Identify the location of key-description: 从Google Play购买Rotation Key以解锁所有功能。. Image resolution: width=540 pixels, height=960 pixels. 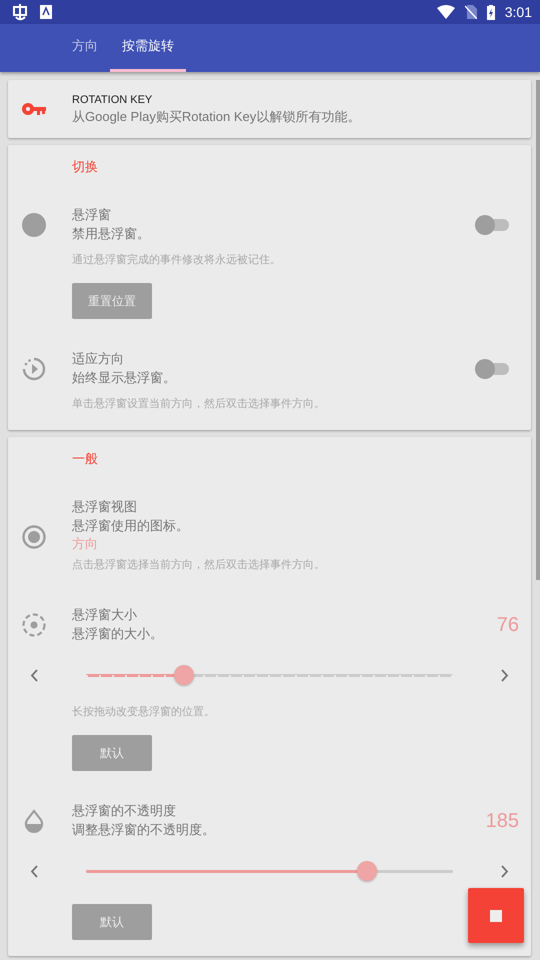
(217, 117).